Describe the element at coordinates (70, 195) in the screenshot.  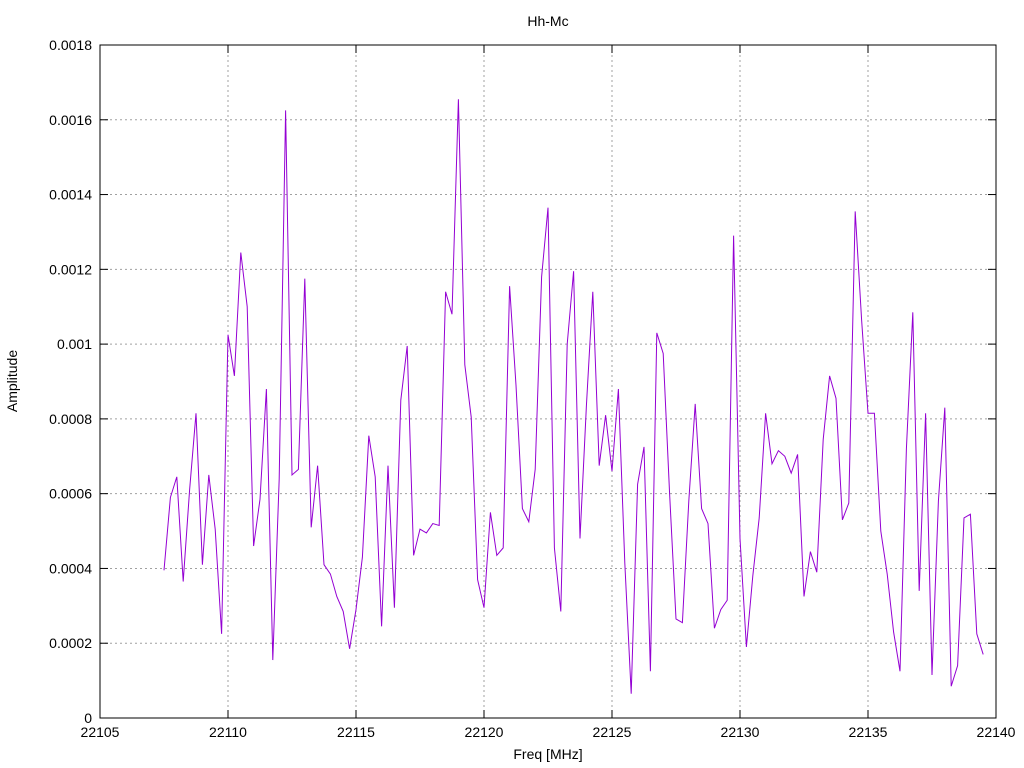
I see `y-tick-label: 0.0014` at that location.